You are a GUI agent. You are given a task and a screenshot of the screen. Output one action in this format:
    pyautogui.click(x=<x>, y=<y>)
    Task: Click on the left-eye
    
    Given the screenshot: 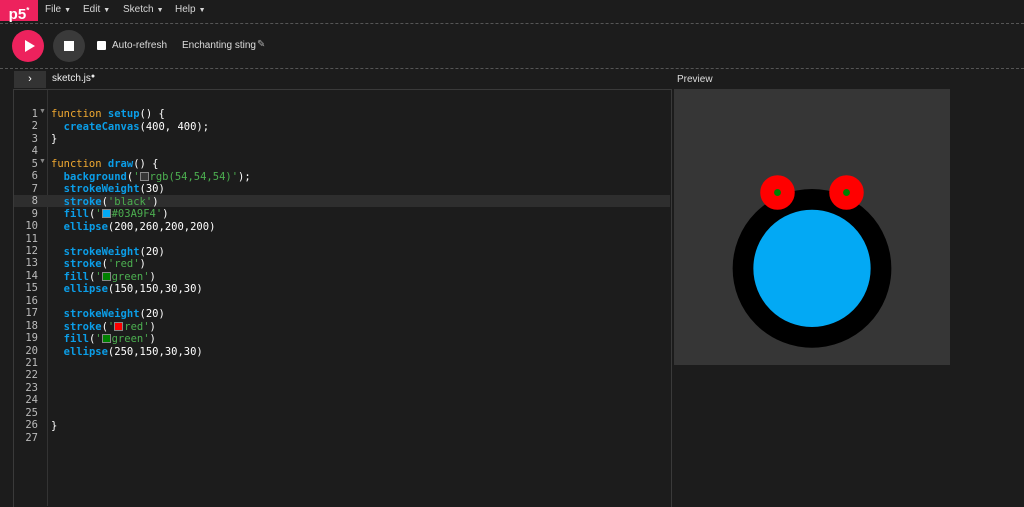 What is the action you would take?
    pyautogui.click(x=777, y=192)
    